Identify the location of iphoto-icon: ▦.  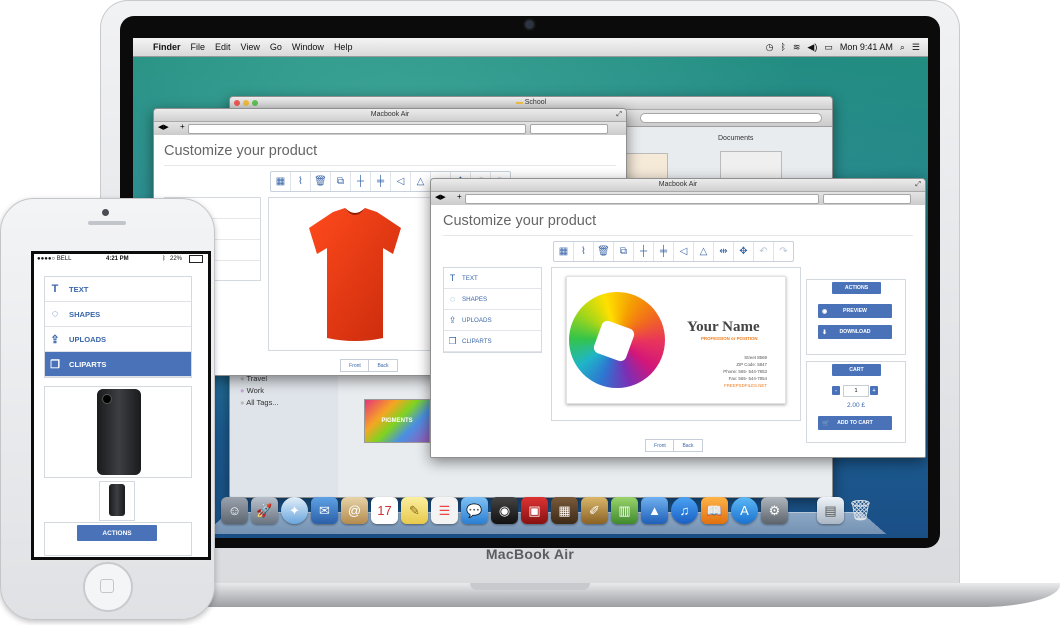
(564, 510).